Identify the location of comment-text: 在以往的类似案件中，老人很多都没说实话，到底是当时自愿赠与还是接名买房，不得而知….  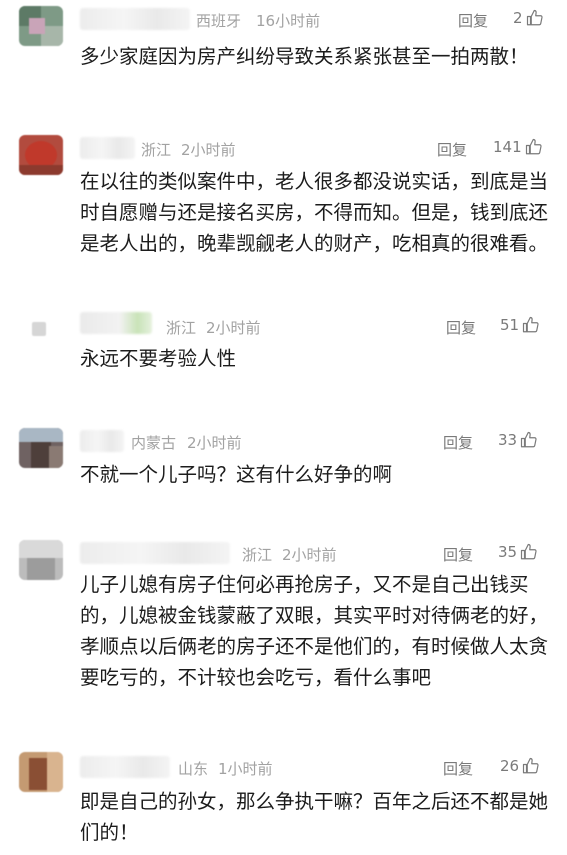
(314, 212).